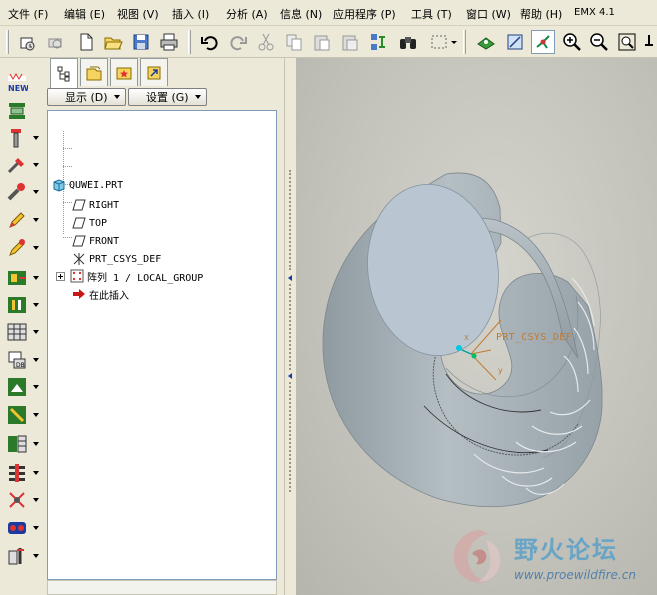  What do you see at coordinates (129, 276) in the screenshot?
I see `tree-item-pattern: 阵列 1 / LOCAL_GROUP` at bounding box center [129, 276].